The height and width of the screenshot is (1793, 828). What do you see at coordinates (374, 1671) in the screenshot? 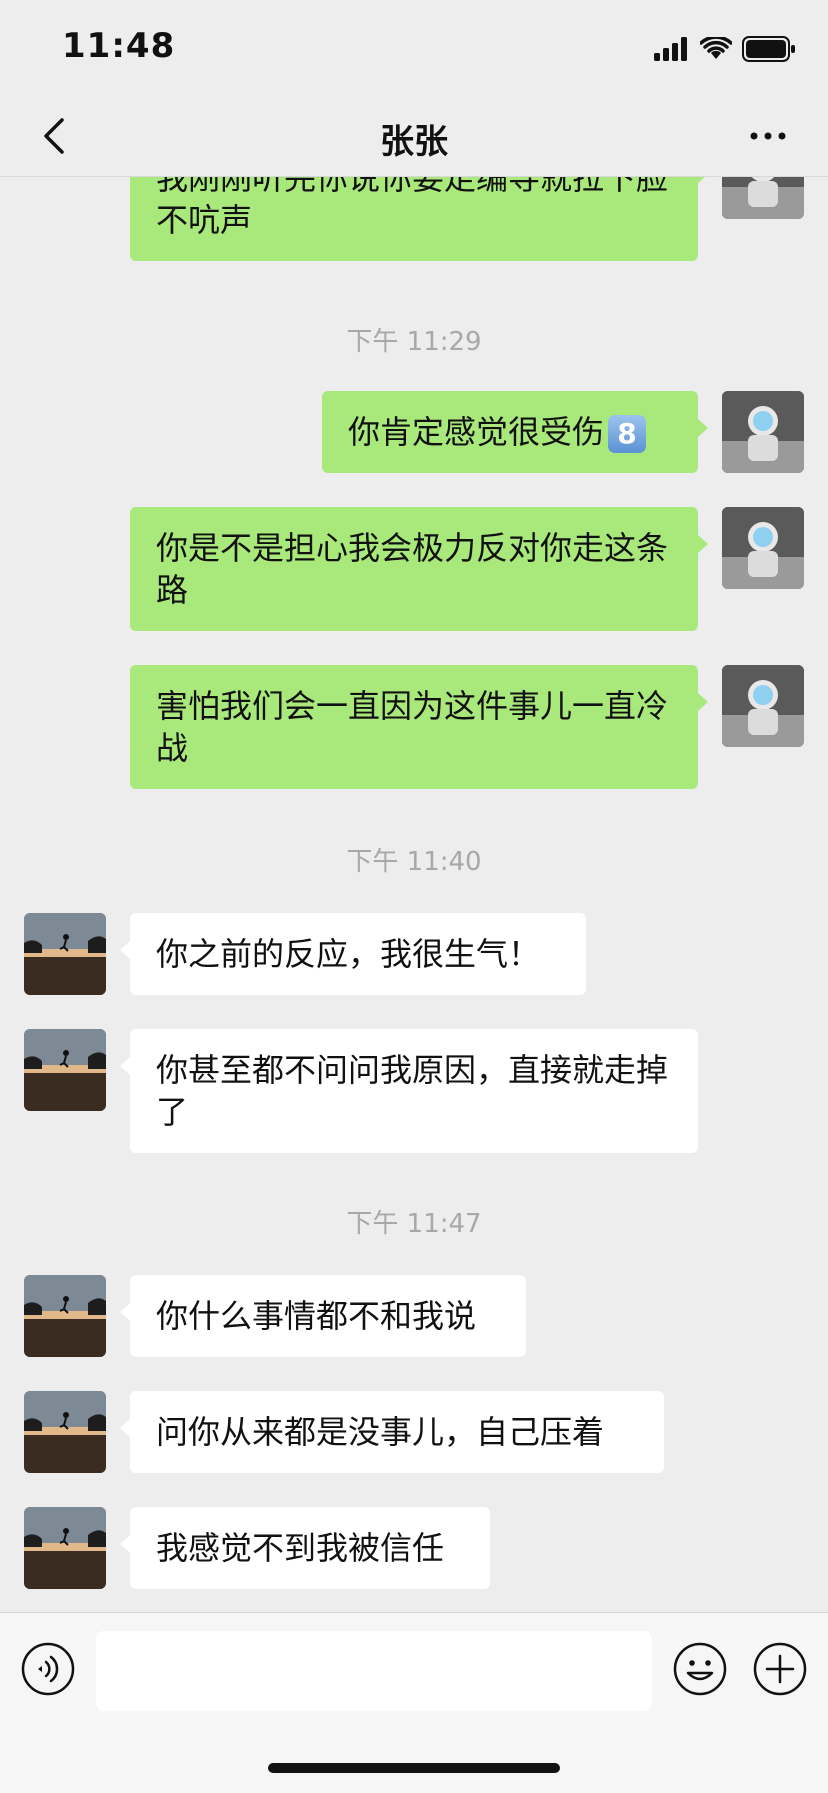
I see `message-input` at bounding box center [374, 1671].